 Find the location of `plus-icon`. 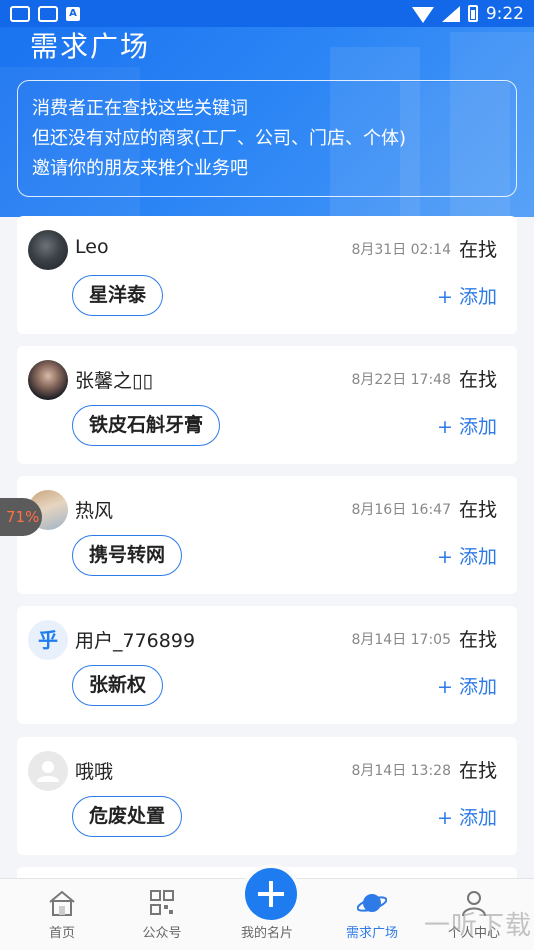

plus-icon is located at coordinates (271, 894).